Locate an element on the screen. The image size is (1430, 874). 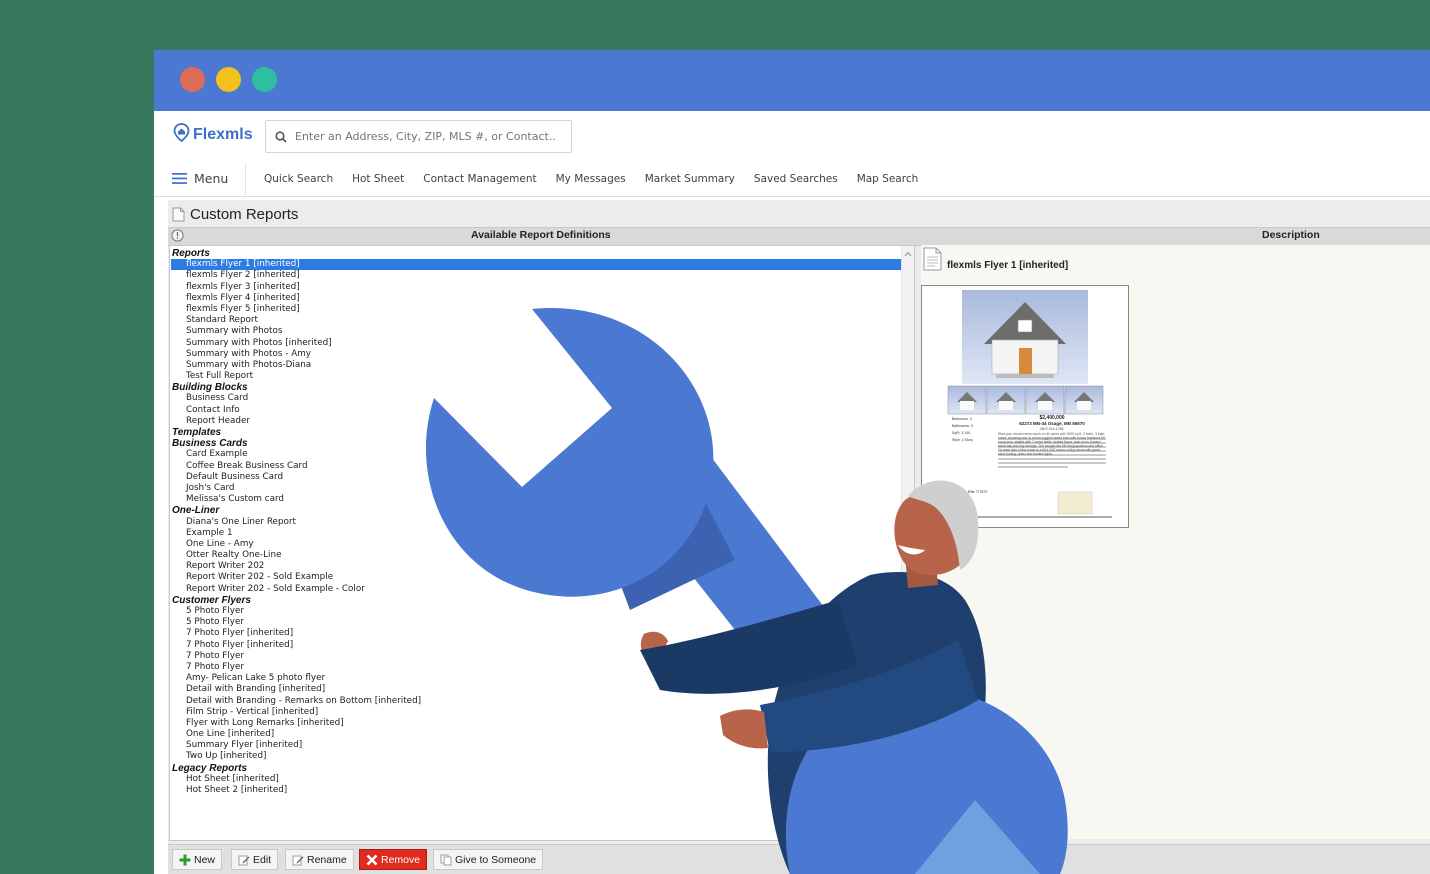
give-to-someone-button: Give to Someone is located at coordinates (488, 859).